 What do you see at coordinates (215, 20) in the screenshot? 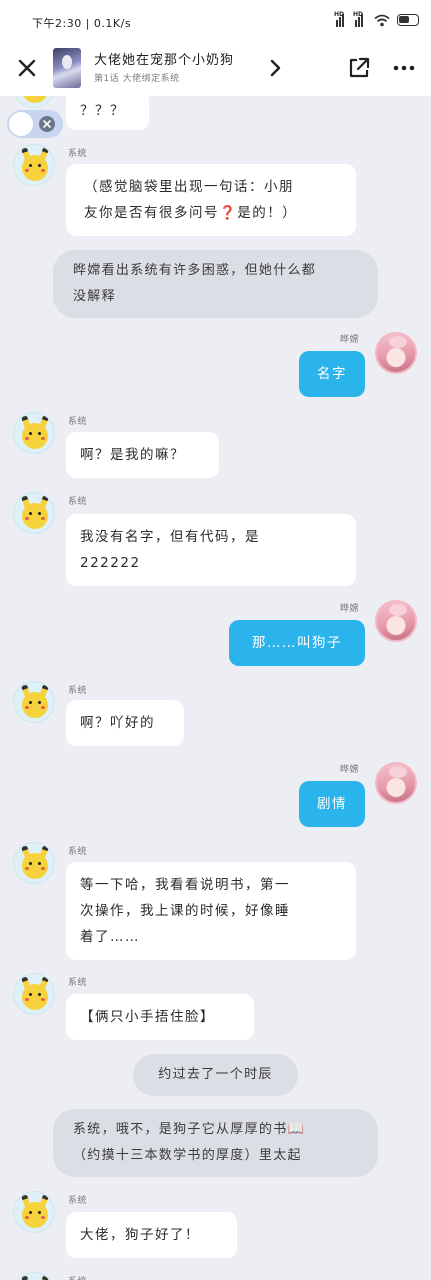
I see `status-bar: 下午2:30 | 0.1K/s HD HD` at bounding box center [215, 20].